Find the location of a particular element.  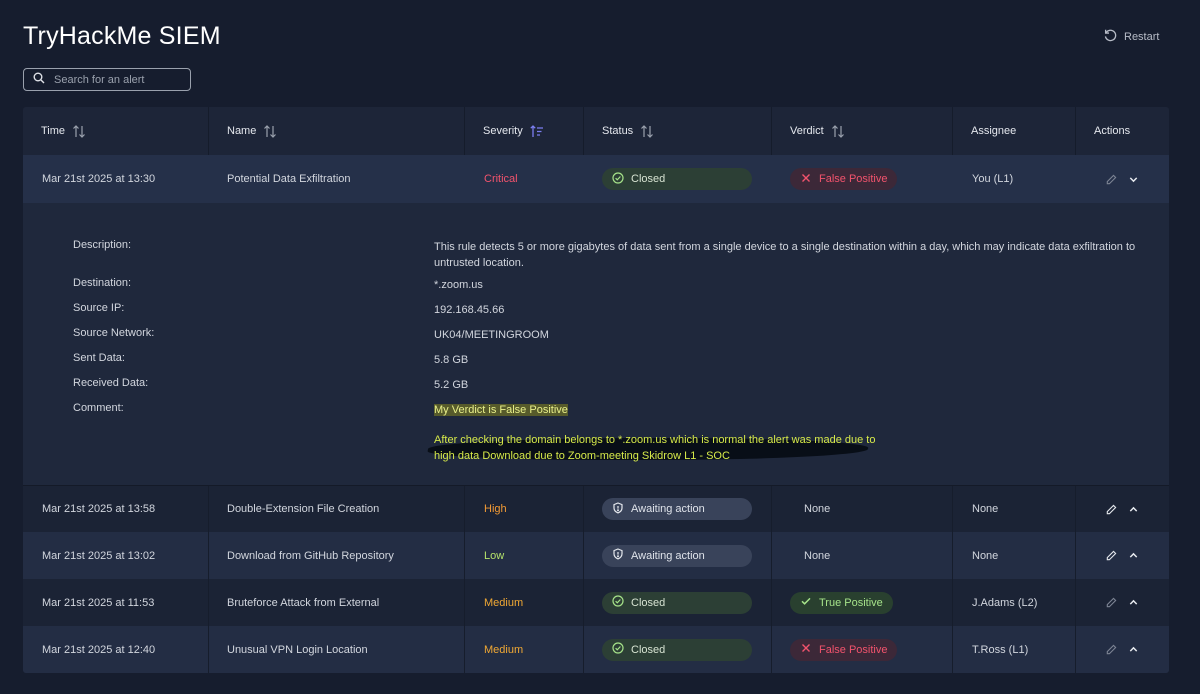

column-header-actions: Actions is located at coordinates (1112, 131).